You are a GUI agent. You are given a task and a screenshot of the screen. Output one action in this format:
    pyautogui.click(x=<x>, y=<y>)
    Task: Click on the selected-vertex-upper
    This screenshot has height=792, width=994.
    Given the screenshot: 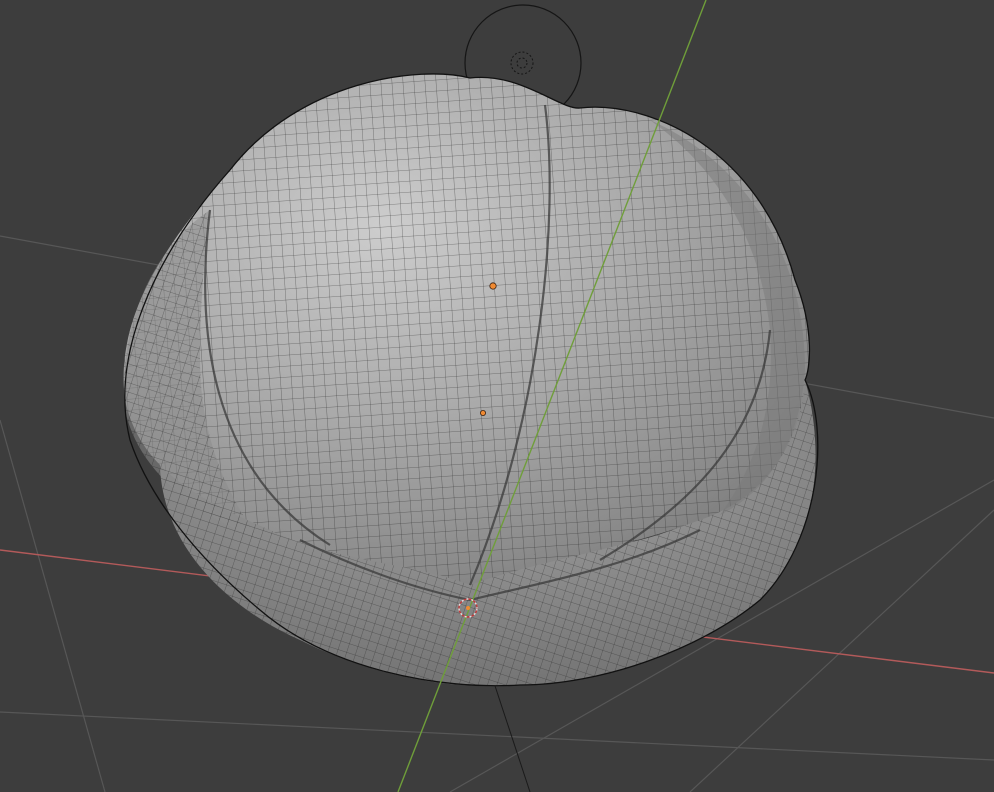 What is the action you would take?
    pyautogui.click(x=493, y=286)
    